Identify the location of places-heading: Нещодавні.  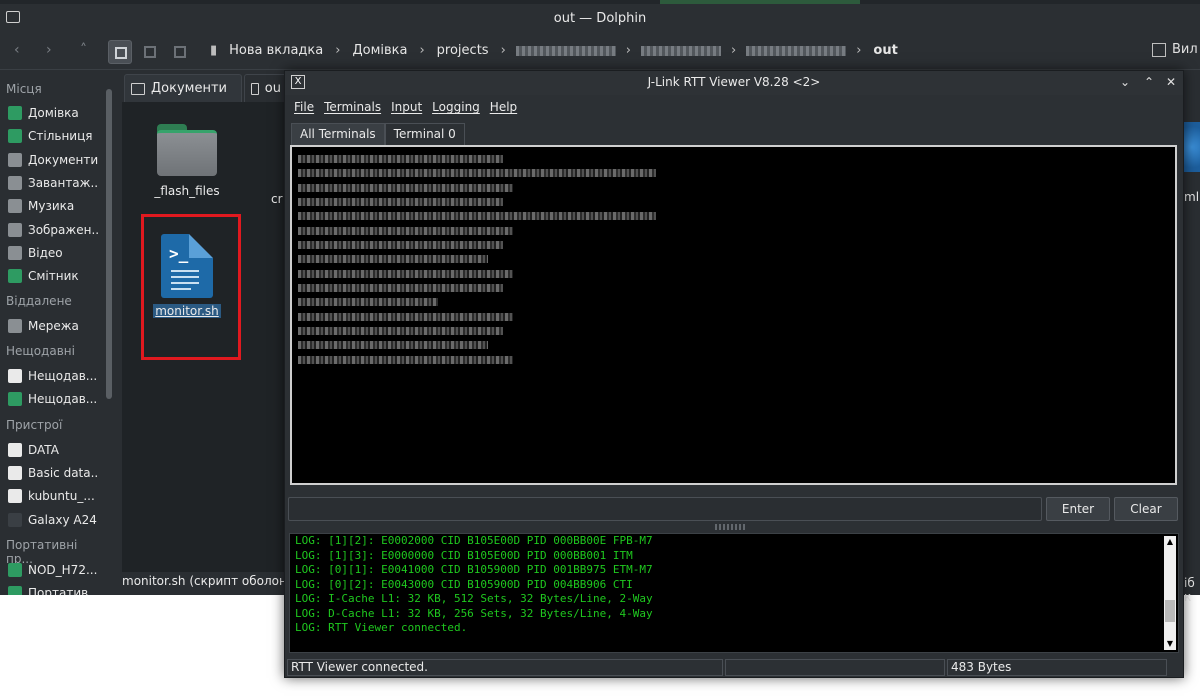
(40, 351).